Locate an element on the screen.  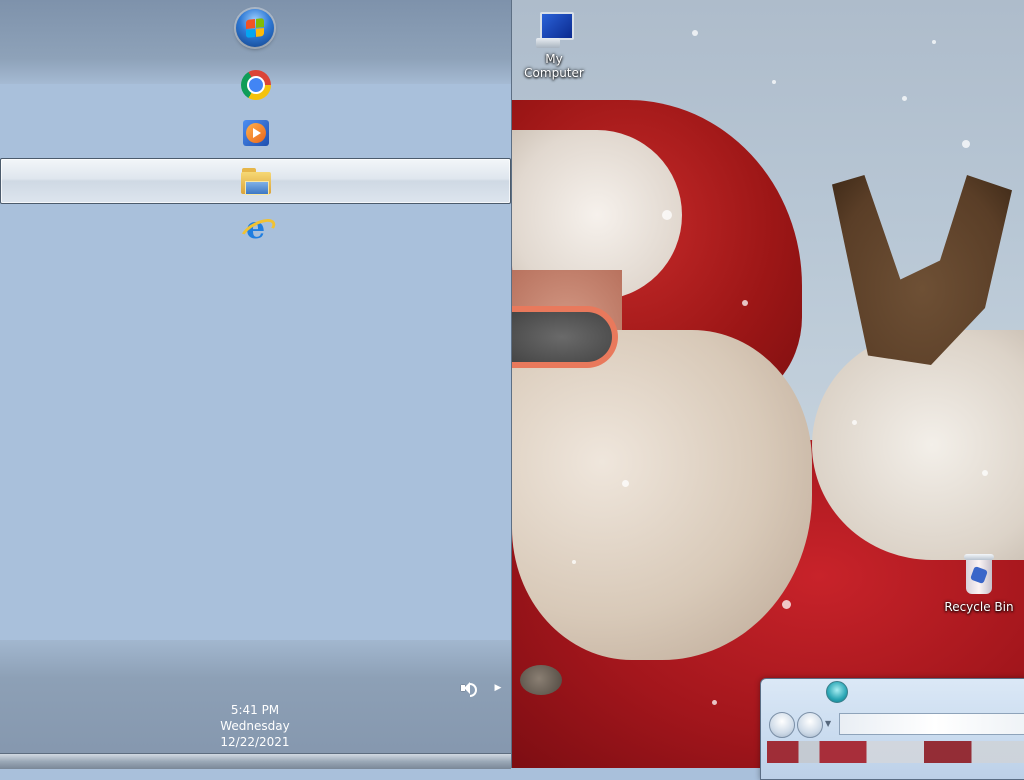
forward-button is located at coordinates (810, 725).